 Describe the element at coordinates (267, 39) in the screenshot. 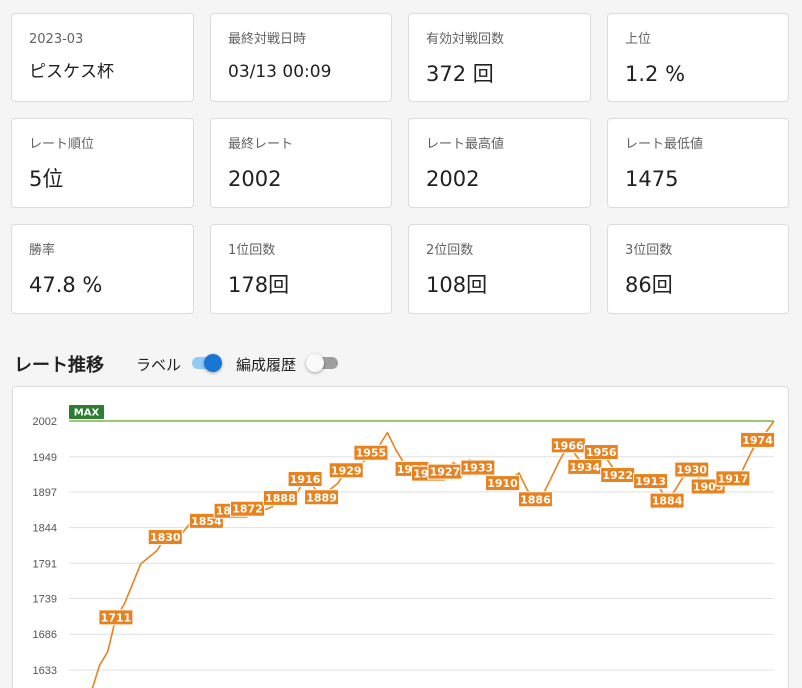

I see `stat-label: 最終対戦日時` at that location.